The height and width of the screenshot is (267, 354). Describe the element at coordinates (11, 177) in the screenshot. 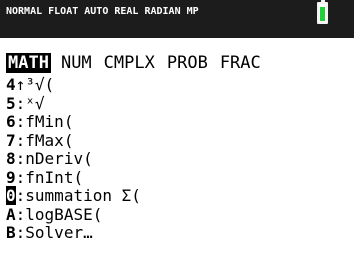

I see `menu-item-key: 9` at that location.